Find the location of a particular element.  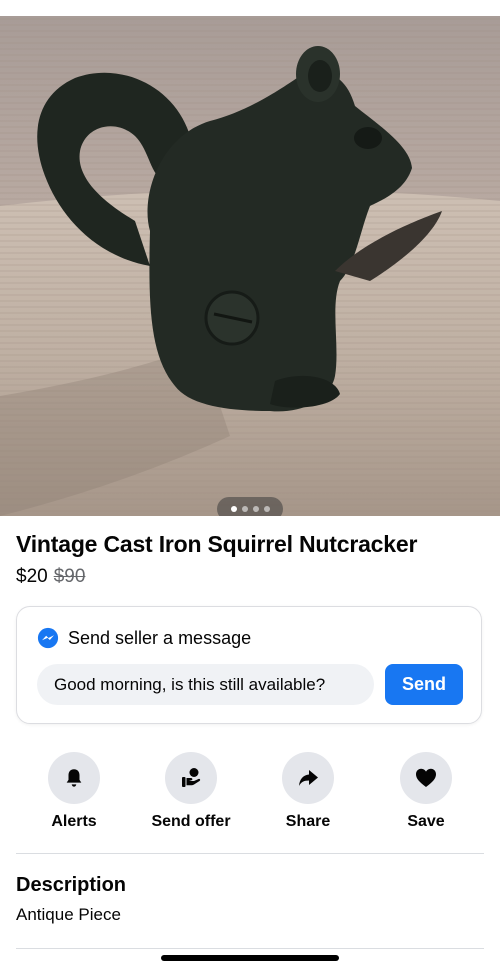

share-icon-circle is located at coordinates (308, 778).